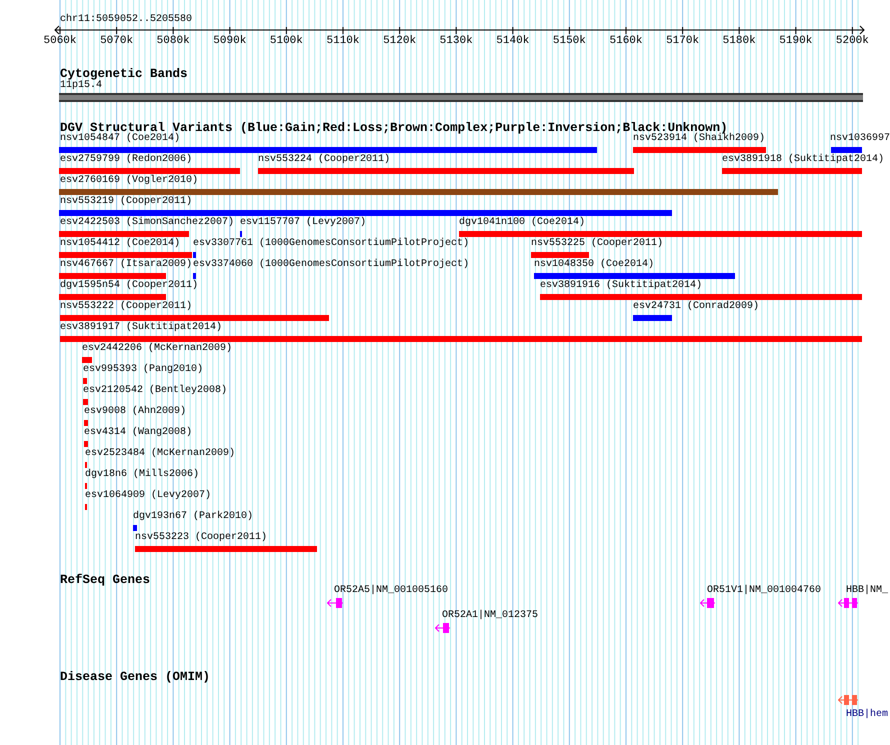 The width and height of the screenshot is (890, 745). What do you see at coordinates (324, 160) in the screenshot?
I see `variant-label: nsv553224 (Cooper2011)` at bounding box center [324, 160].